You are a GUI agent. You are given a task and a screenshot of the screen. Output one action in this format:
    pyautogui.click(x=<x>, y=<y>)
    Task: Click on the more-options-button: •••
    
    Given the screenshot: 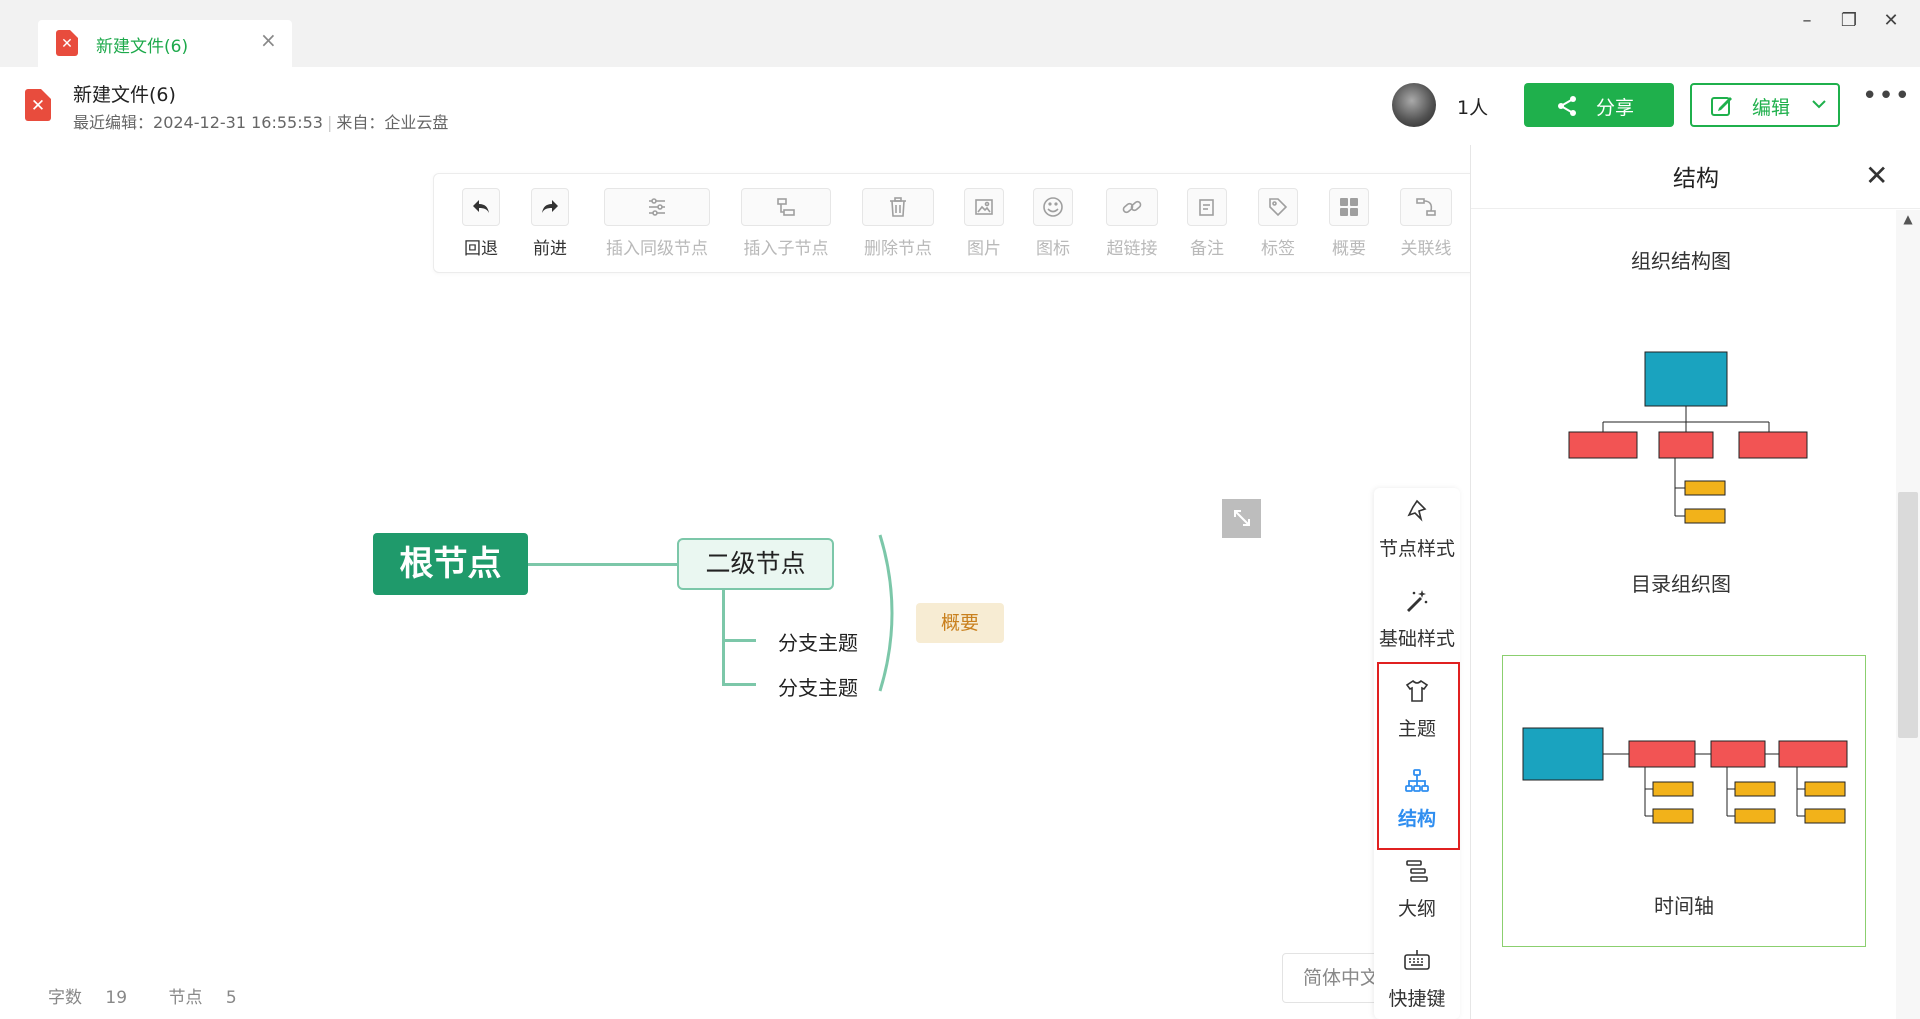 What is the action you would take?
    pyautogui.click(x=1886, y=96)
    